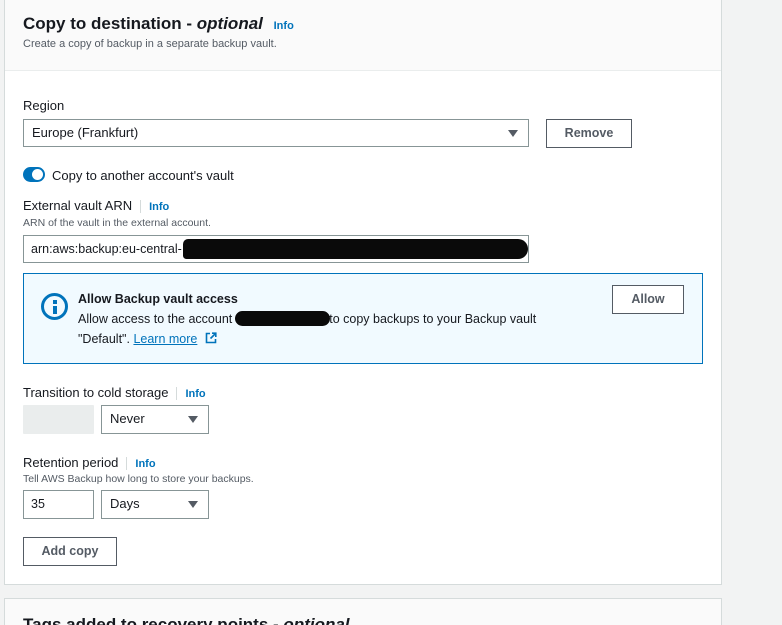 The image size is (782, 625). I want to click on learn-more-link: Learn more, so click(165, 339).